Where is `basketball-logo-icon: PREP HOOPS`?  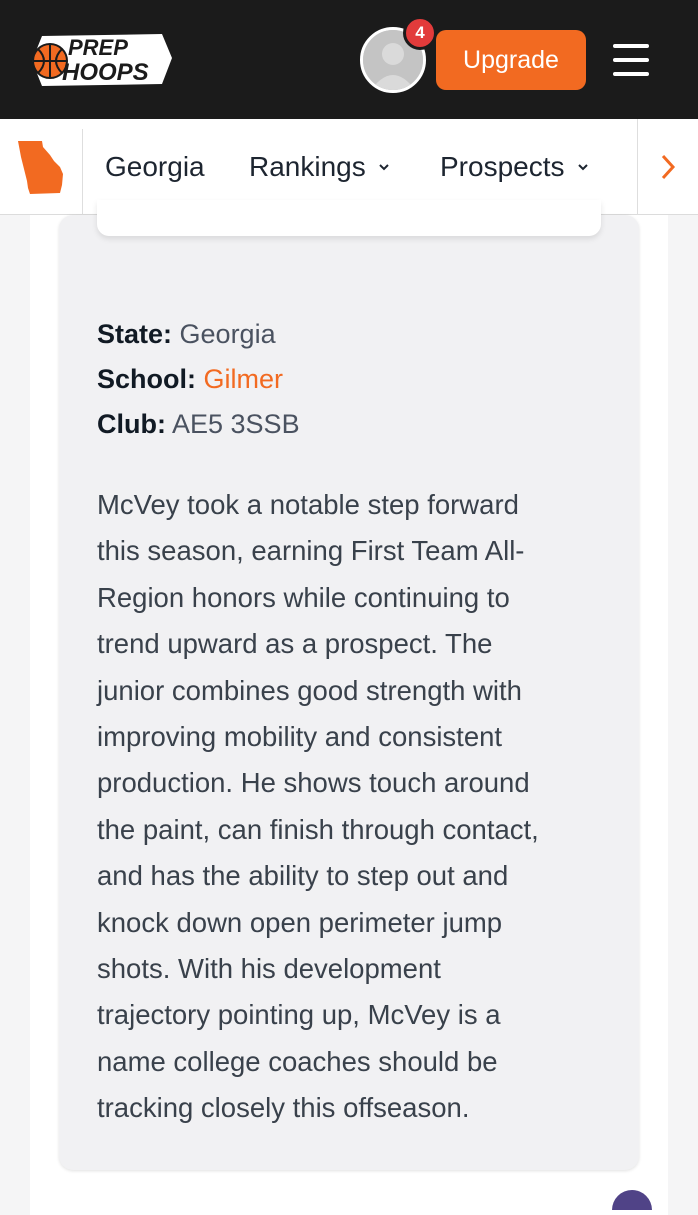
basketball-logo-icon: PREP HOOPS is located at coordinates (102, 60).